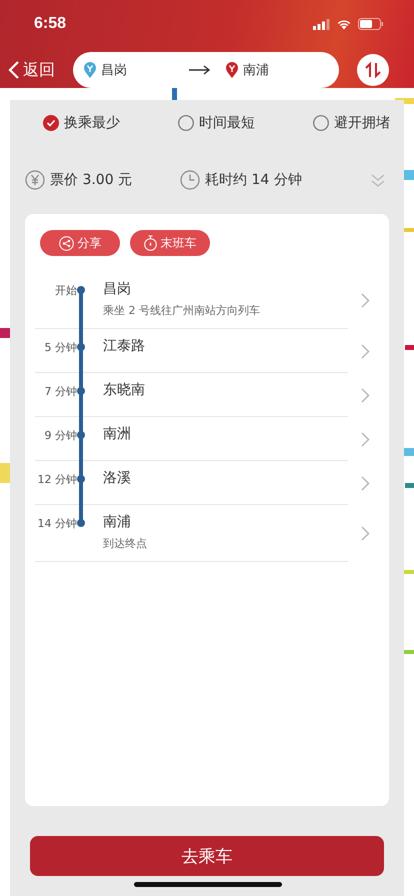 This screenshot has height=896, width=414. Describe the element at coordinates (170, 243) in the screenshot. I see `action-button: 末班车` at that location.